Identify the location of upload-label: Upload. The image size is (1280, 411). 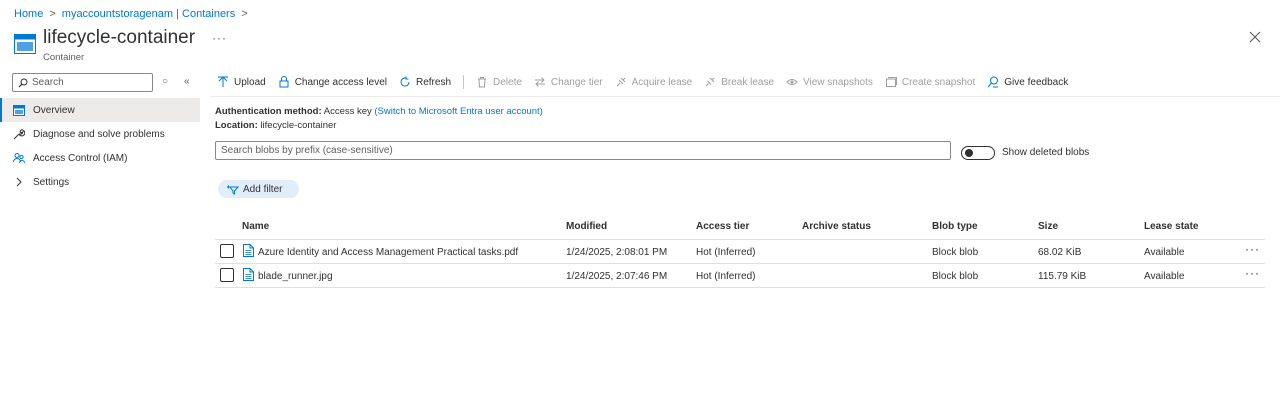
(250, 82).